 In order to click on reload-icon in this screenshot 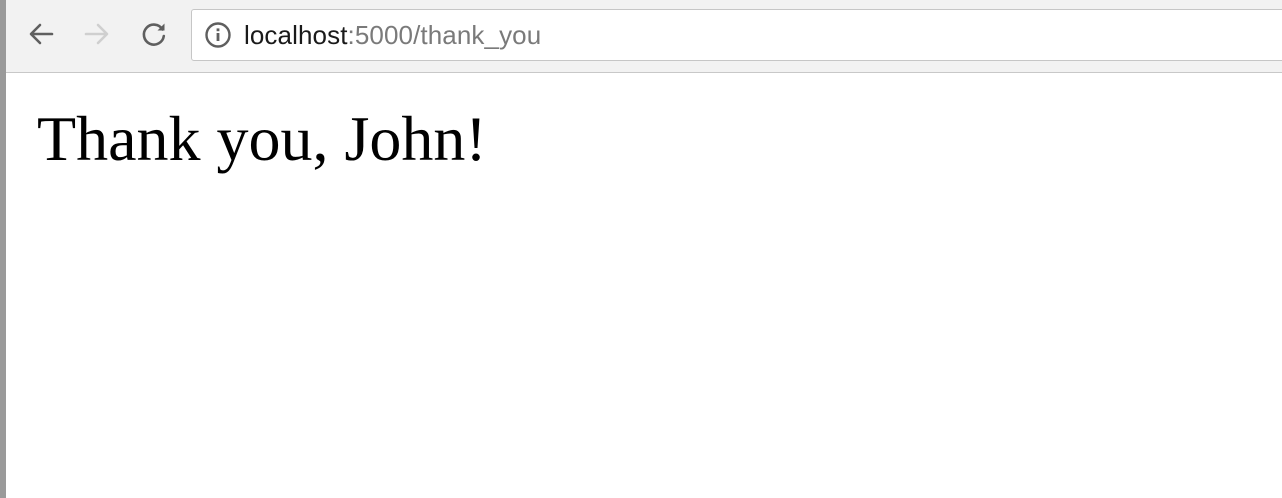, I will do `click(154, 34)`.